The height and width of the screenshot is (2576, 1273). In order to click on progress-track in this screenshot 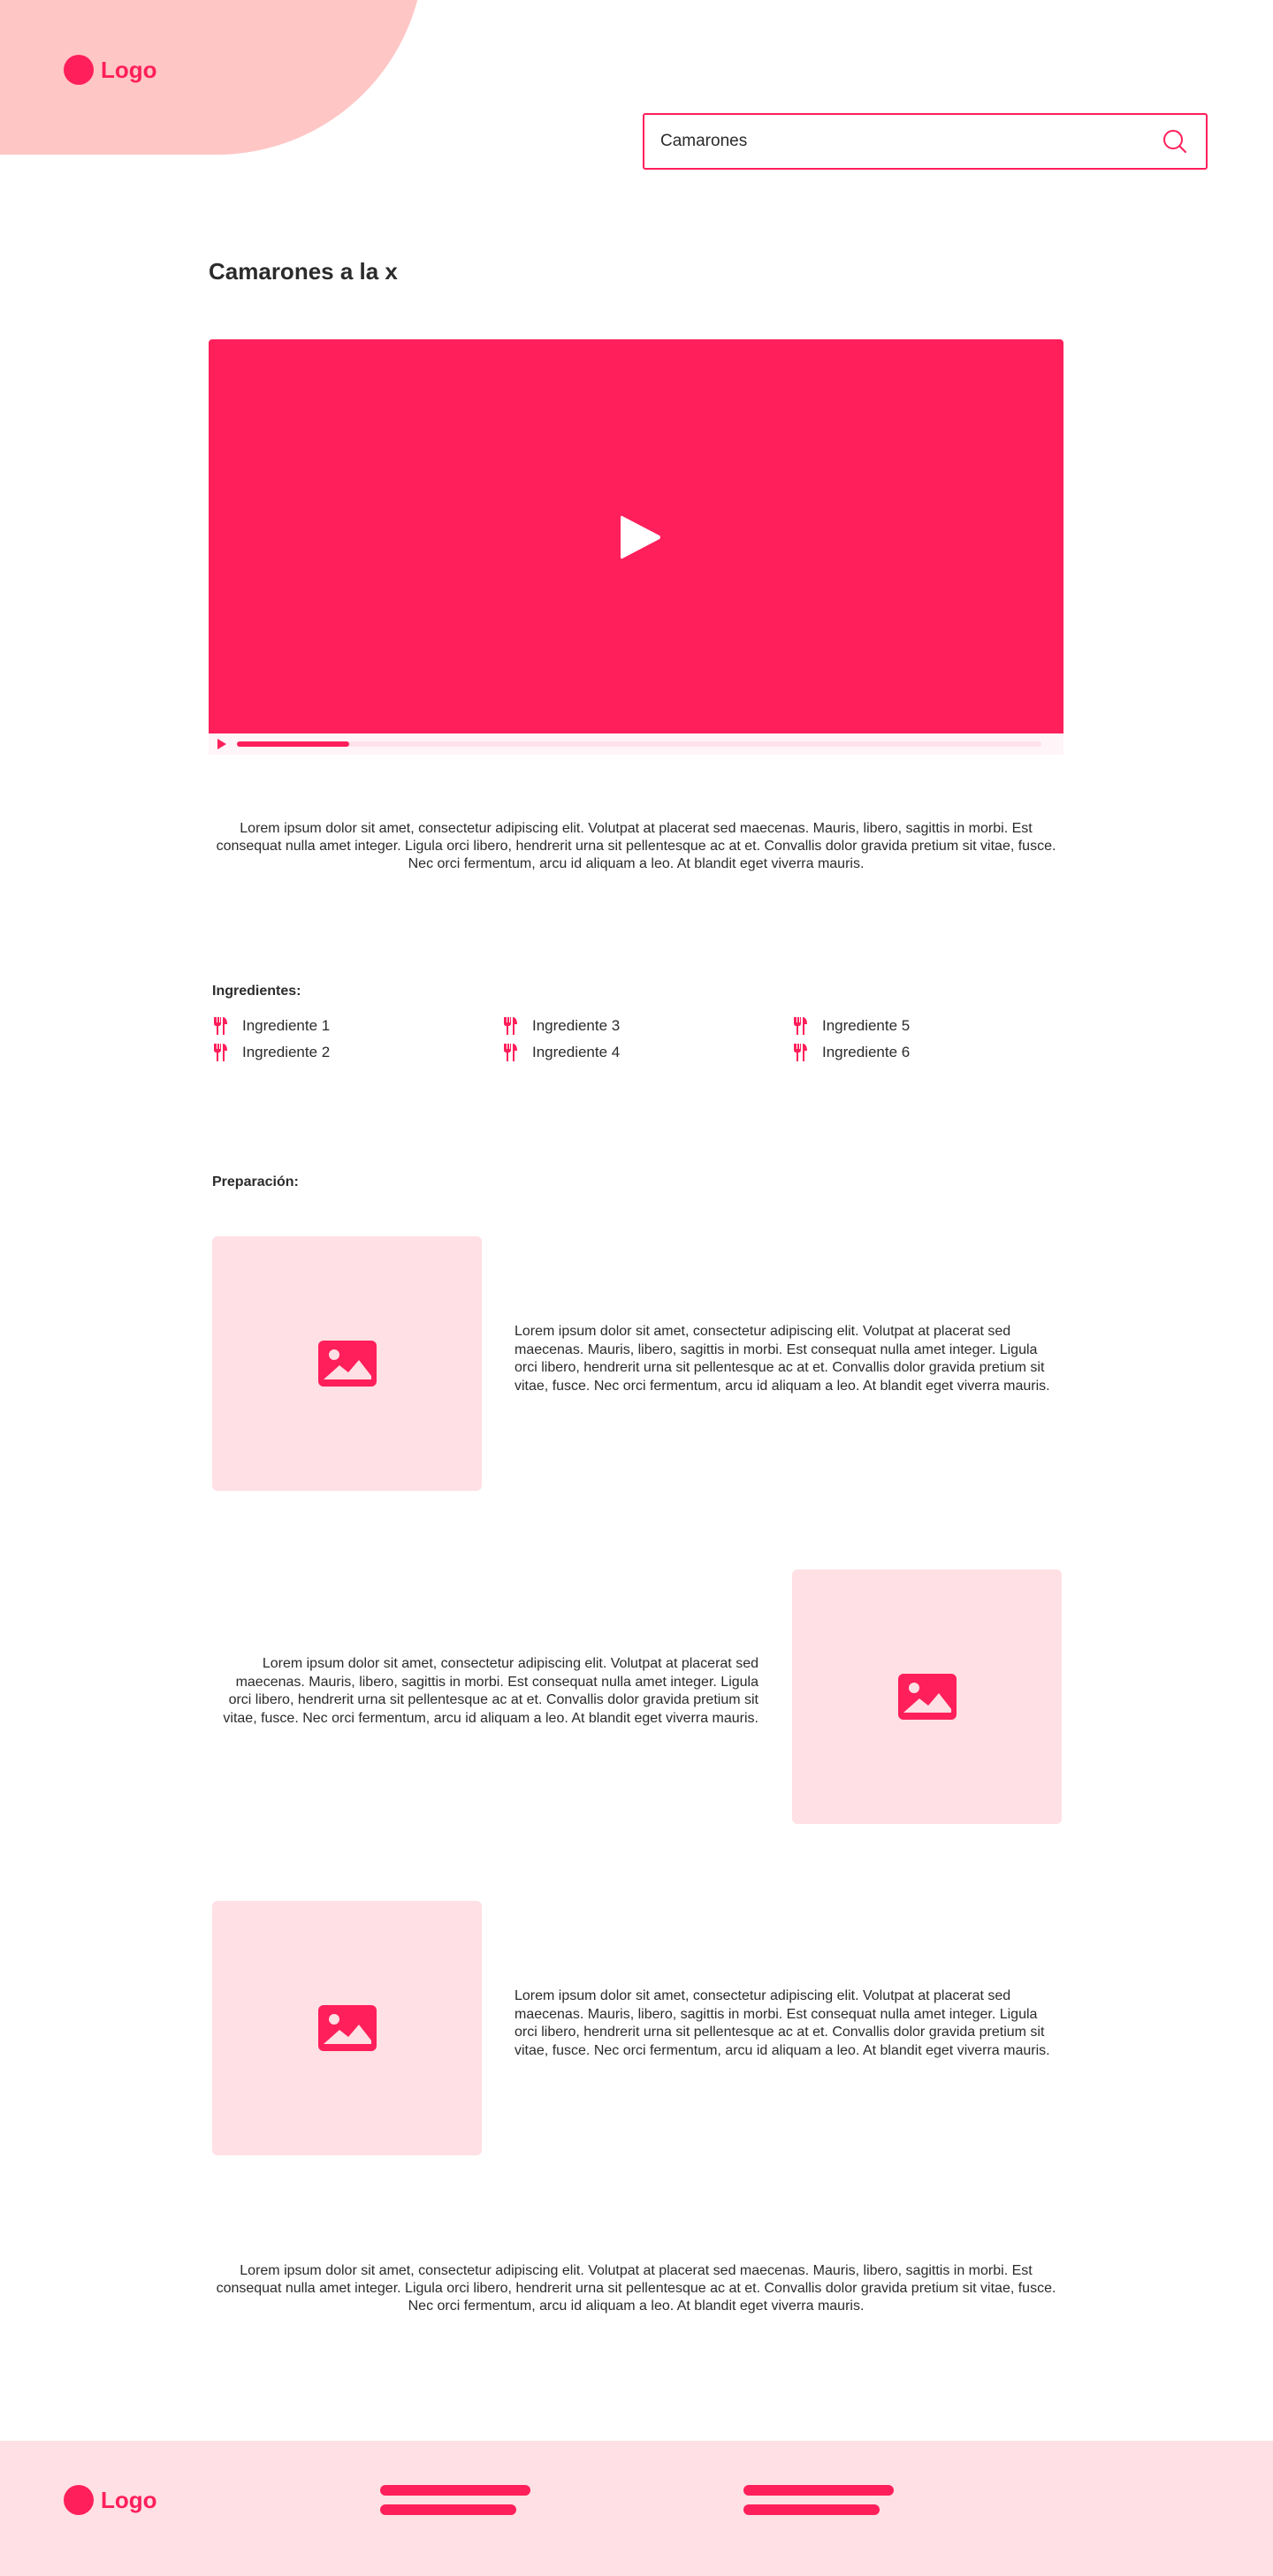, I will do `click(639, 744)`.